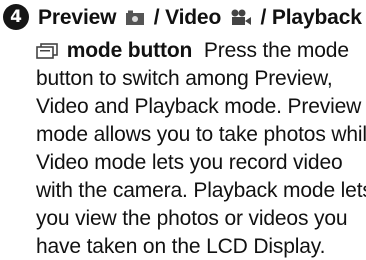 The height and width of the screenshot is (260, 366). I want to click on body-line-5: Video mode lets you record video, so click(189, 162).